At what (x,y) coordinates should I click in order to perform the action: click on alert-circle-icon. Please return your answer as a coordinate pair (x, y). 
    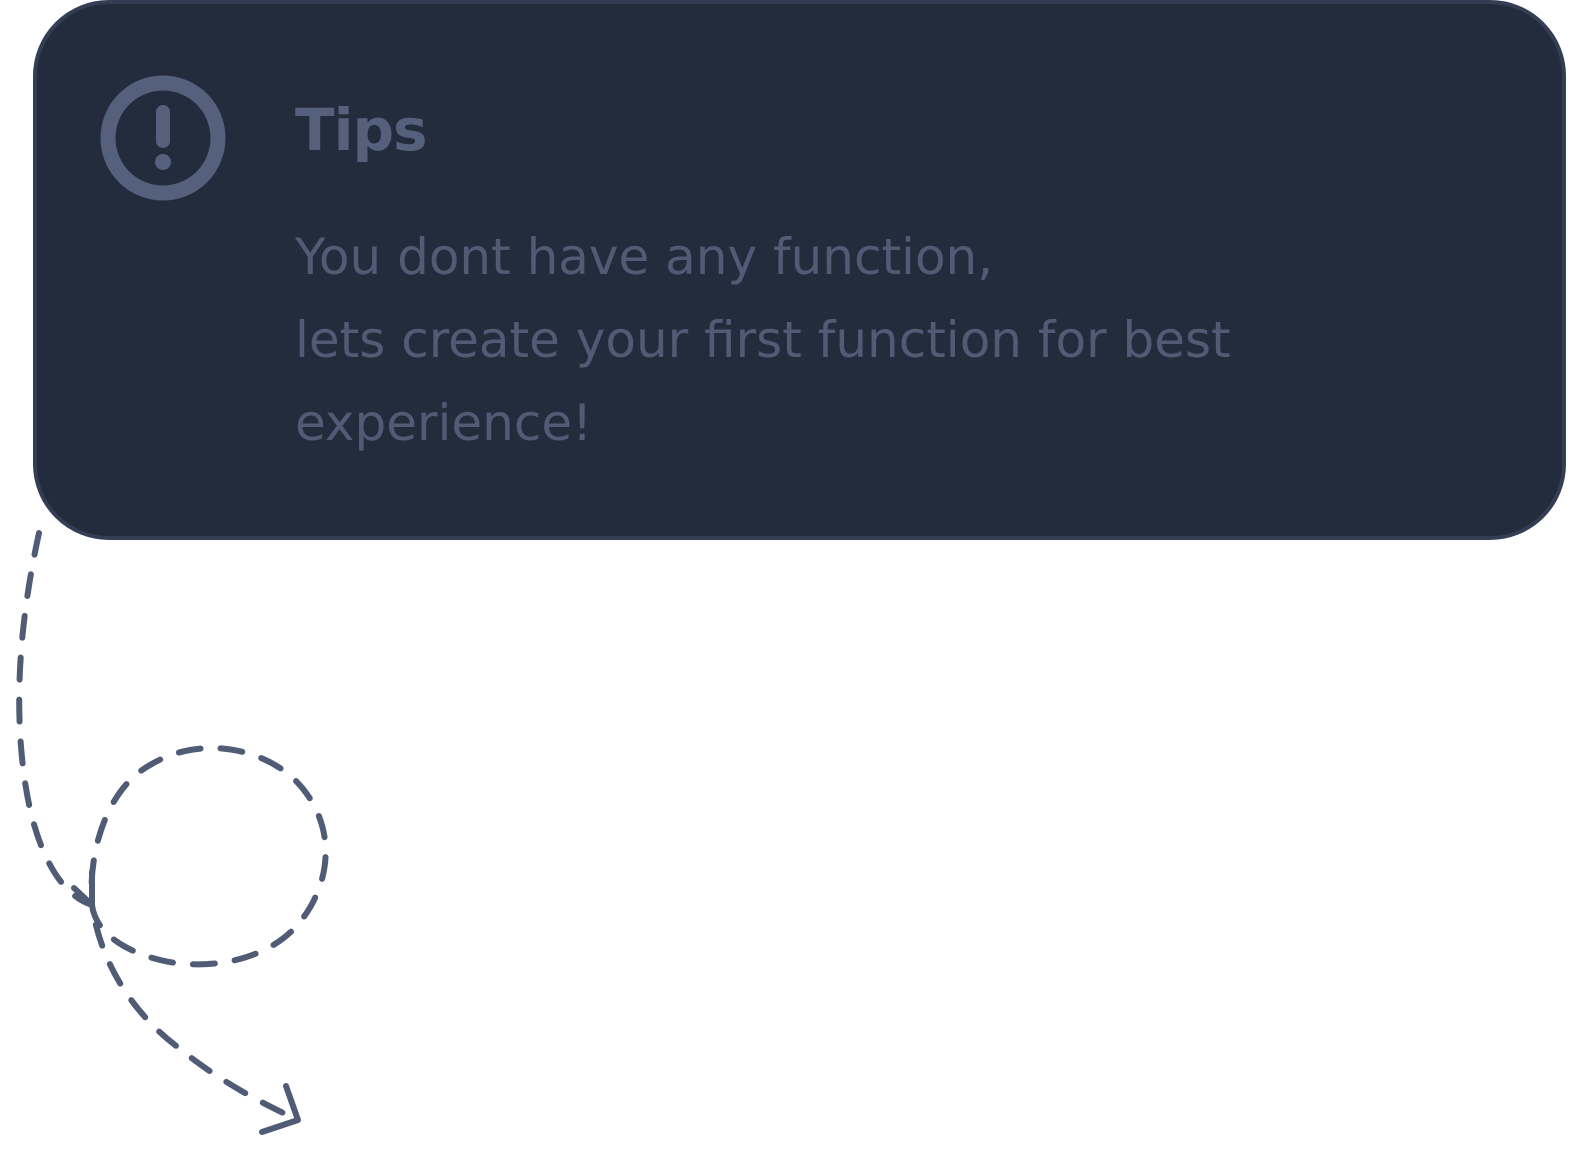
    Looking at the image, I should click on (163, 138).